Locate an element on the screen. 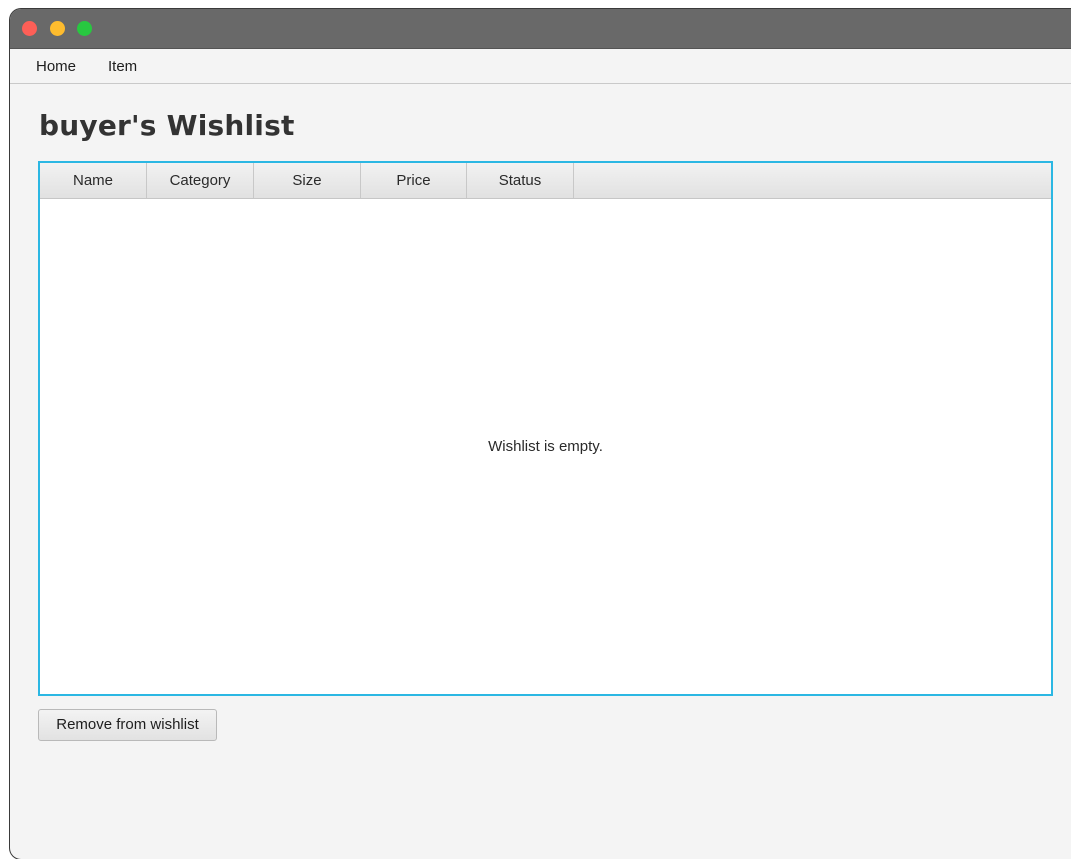  close-icon is located at coordinates (29, 28).